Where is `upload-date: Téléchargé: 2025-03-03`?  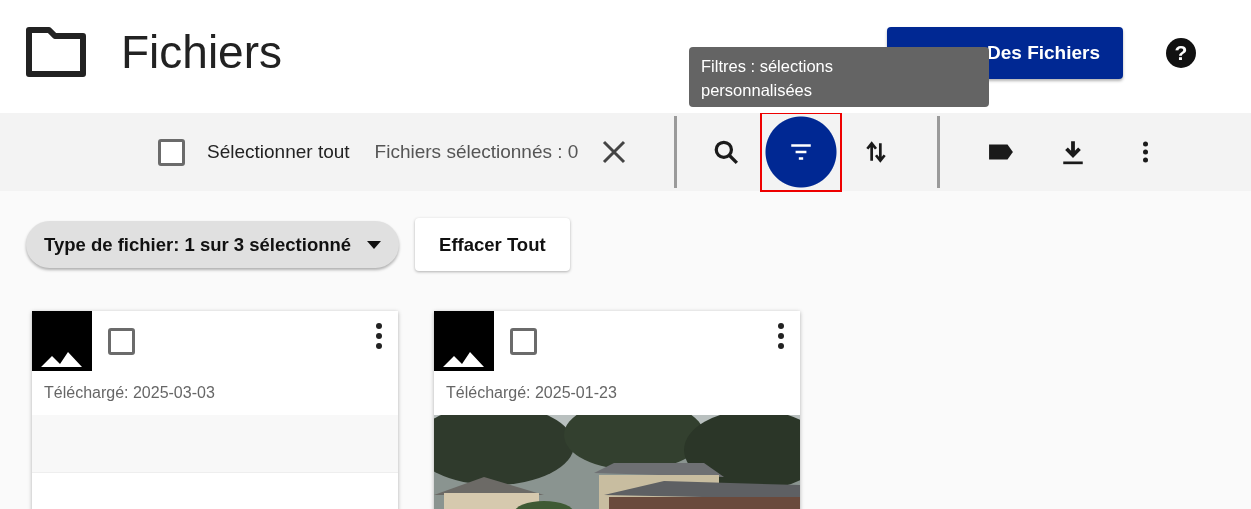
upload-date: Téléchargé: 2025-03-03 is located at coordinates (129, 393).